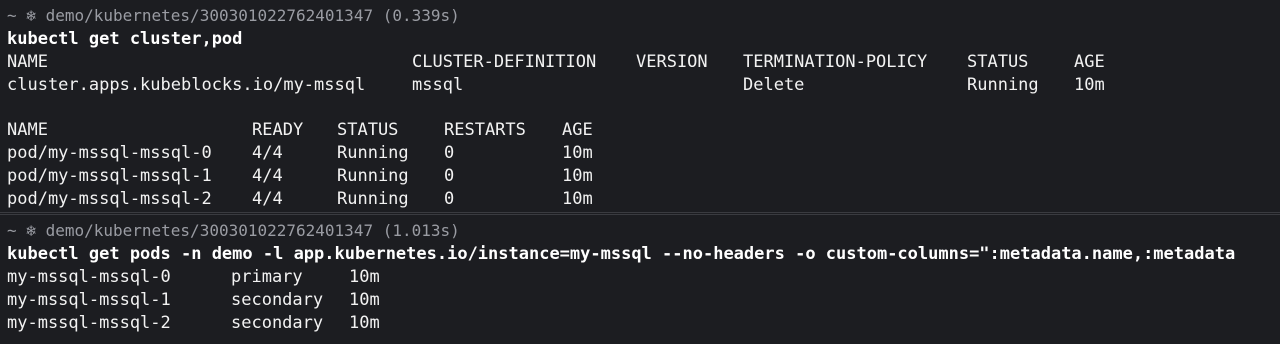 This screenshot has width=1280, height=344. Describe the element at coordinates (774, 85) in the screenshot. I see `cluster-termination-policy: Delete` at that location.